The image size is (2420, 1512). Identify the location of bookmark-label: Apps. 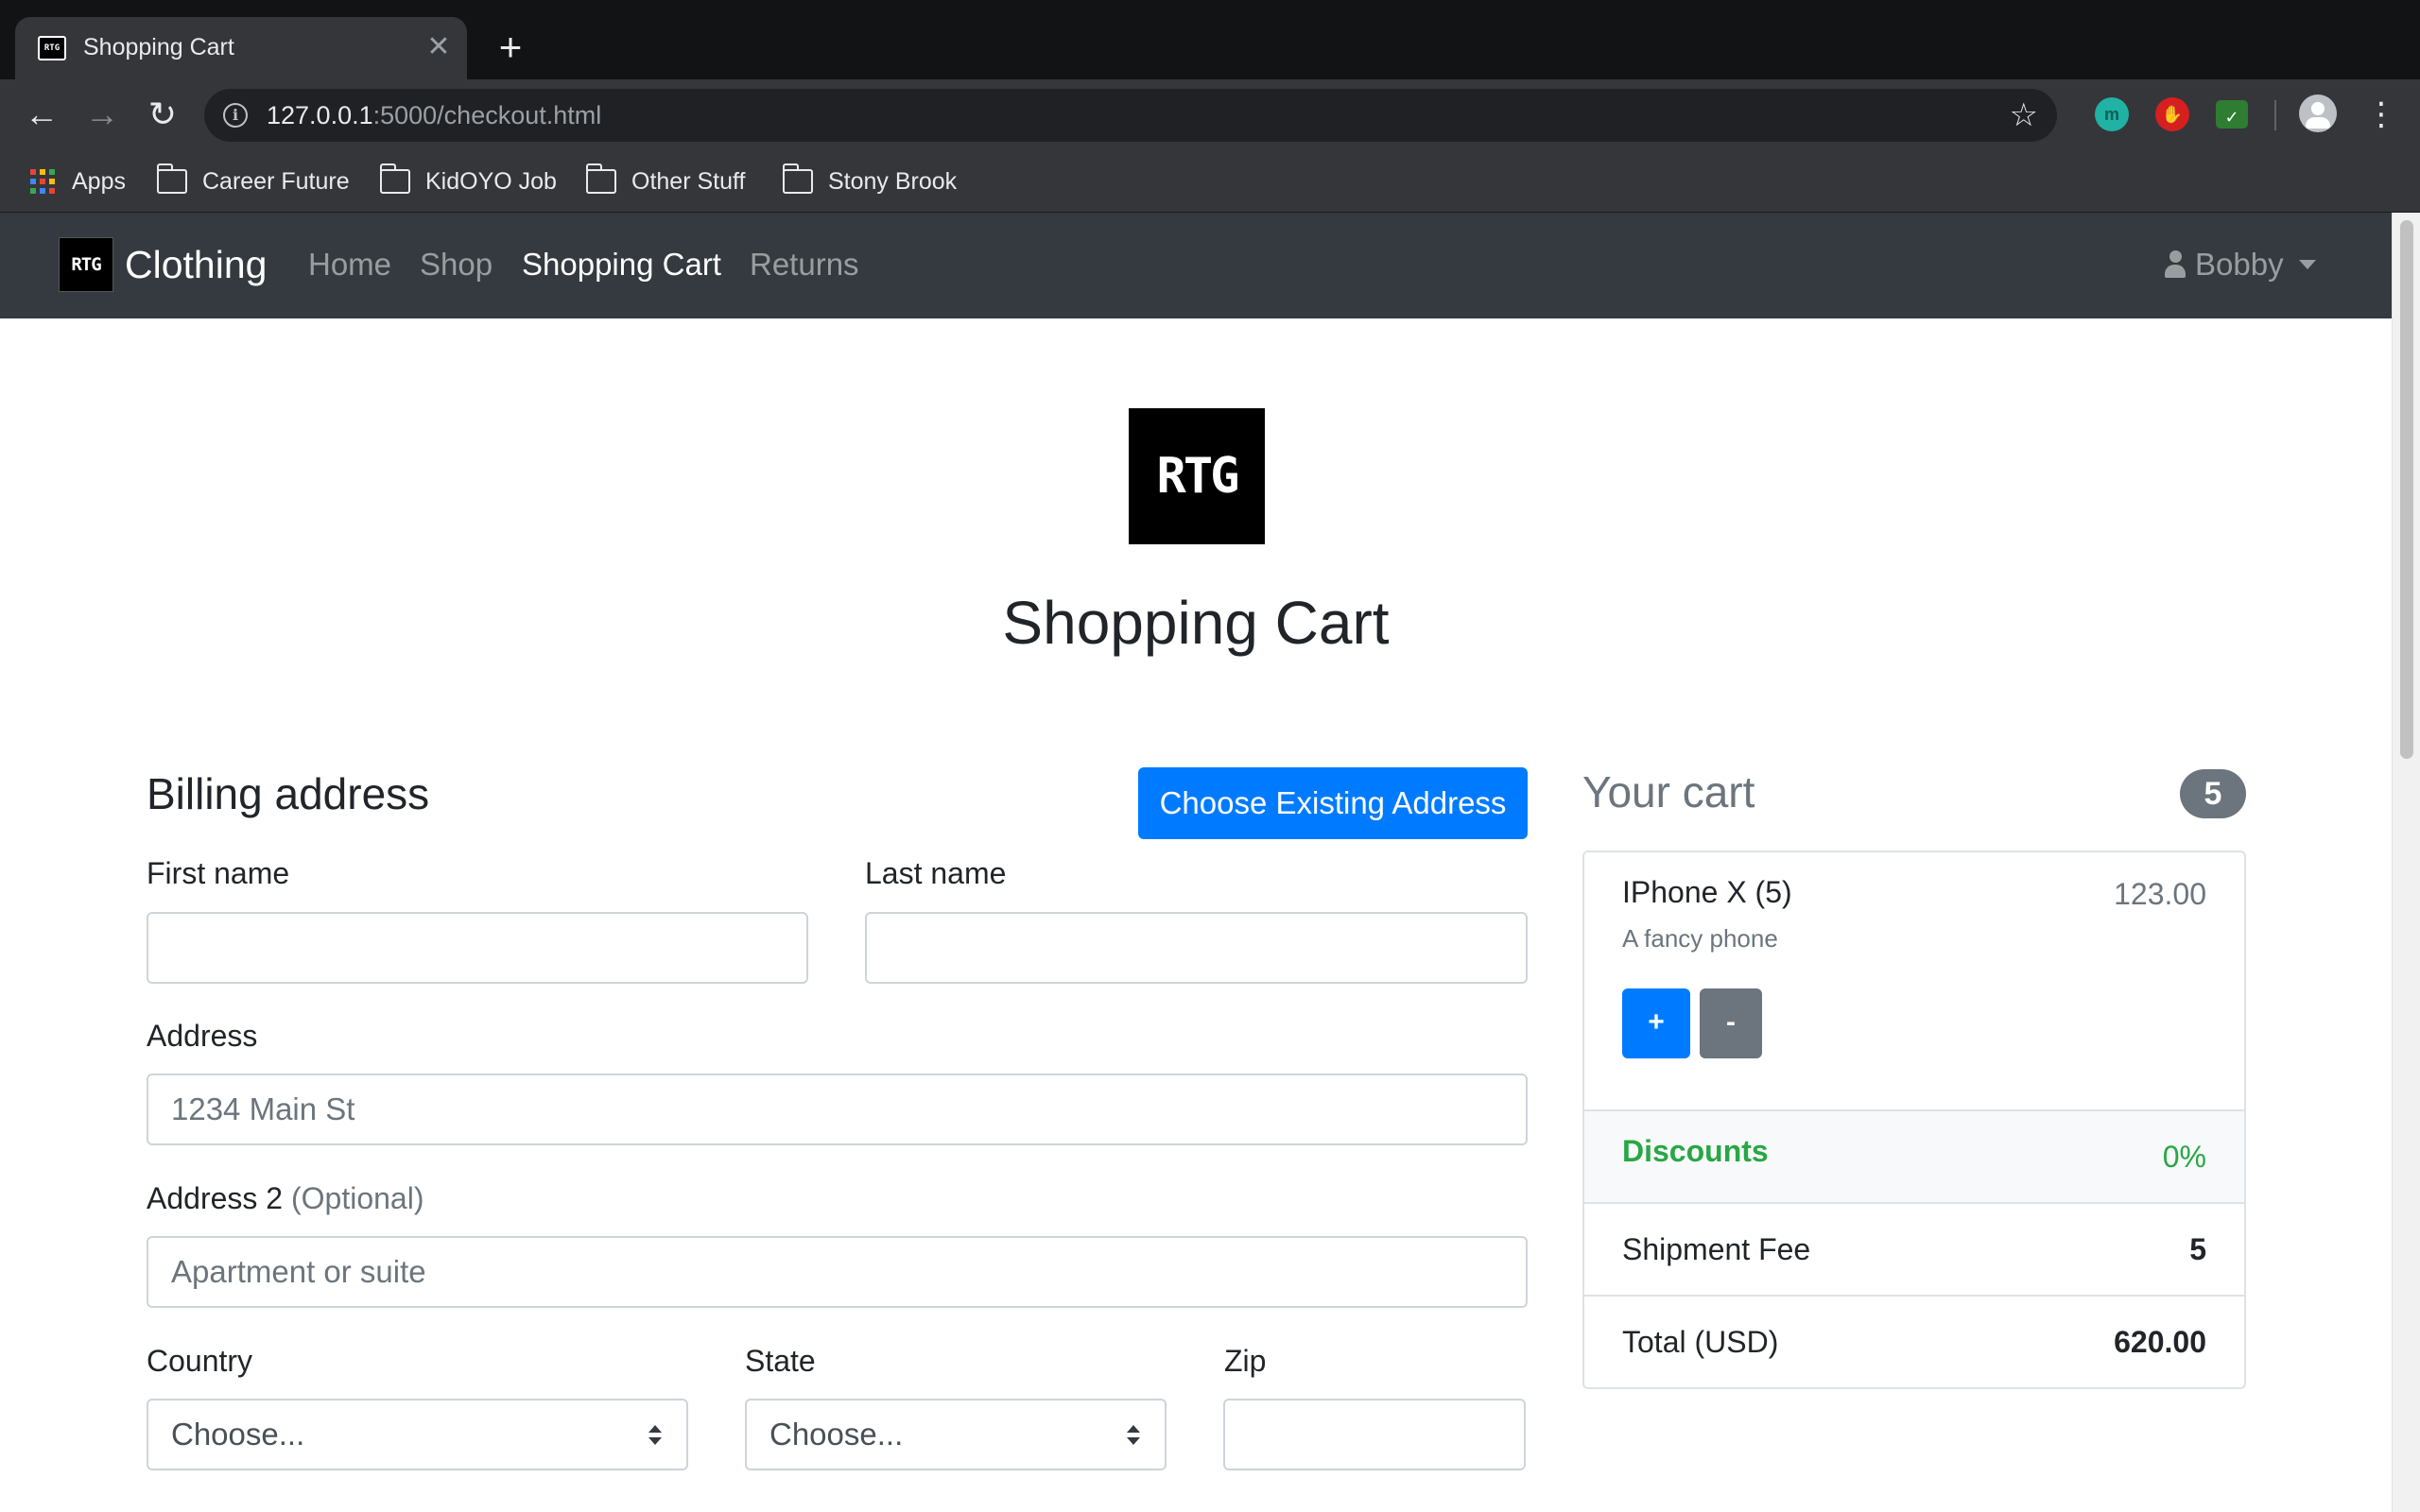
(99, 181).